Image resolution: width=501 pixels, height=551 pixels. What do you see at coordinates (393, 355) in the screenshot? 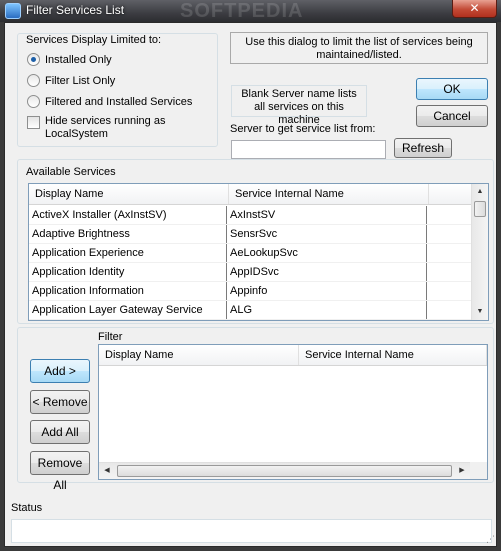
I see `filter-col-internal-name: Service Internal Name` at bounding box center [393, 355].